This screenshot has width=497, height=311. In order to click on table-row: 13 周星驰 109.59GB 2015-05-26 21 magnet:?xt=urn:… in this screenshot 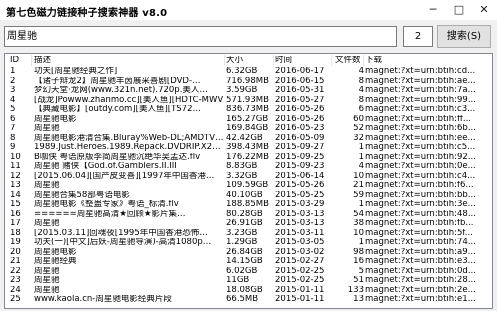, I will do `click(248, 186)`.